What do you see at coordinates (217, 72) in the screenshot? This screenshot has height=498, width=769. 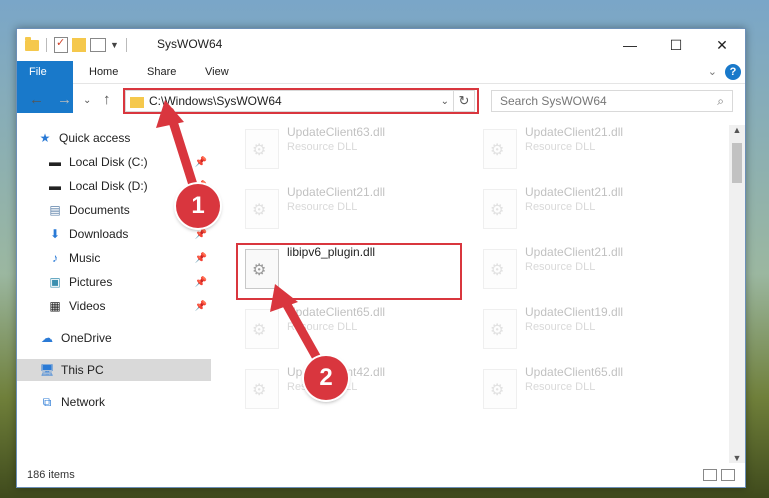 I see `tab-view: View` at bounding box center [217, 72].